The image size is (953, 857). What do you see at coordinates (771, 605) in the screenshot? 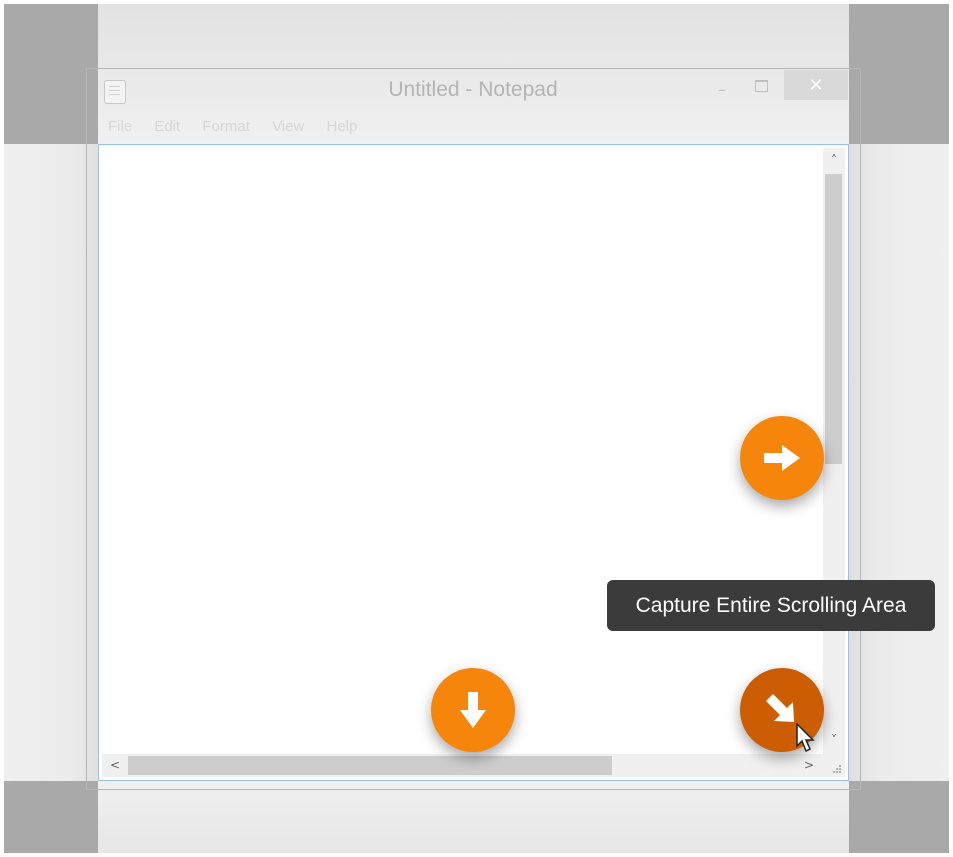
I see `capture-tooltip: Capture Entire Scrolling Area` at bounding box center [771, 605].